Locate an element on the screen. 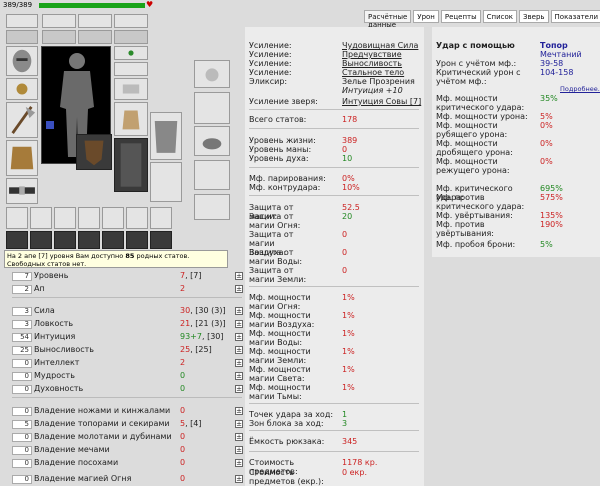 The image size is (600, 486). shirt-slot is located at coordinates (166, 136).